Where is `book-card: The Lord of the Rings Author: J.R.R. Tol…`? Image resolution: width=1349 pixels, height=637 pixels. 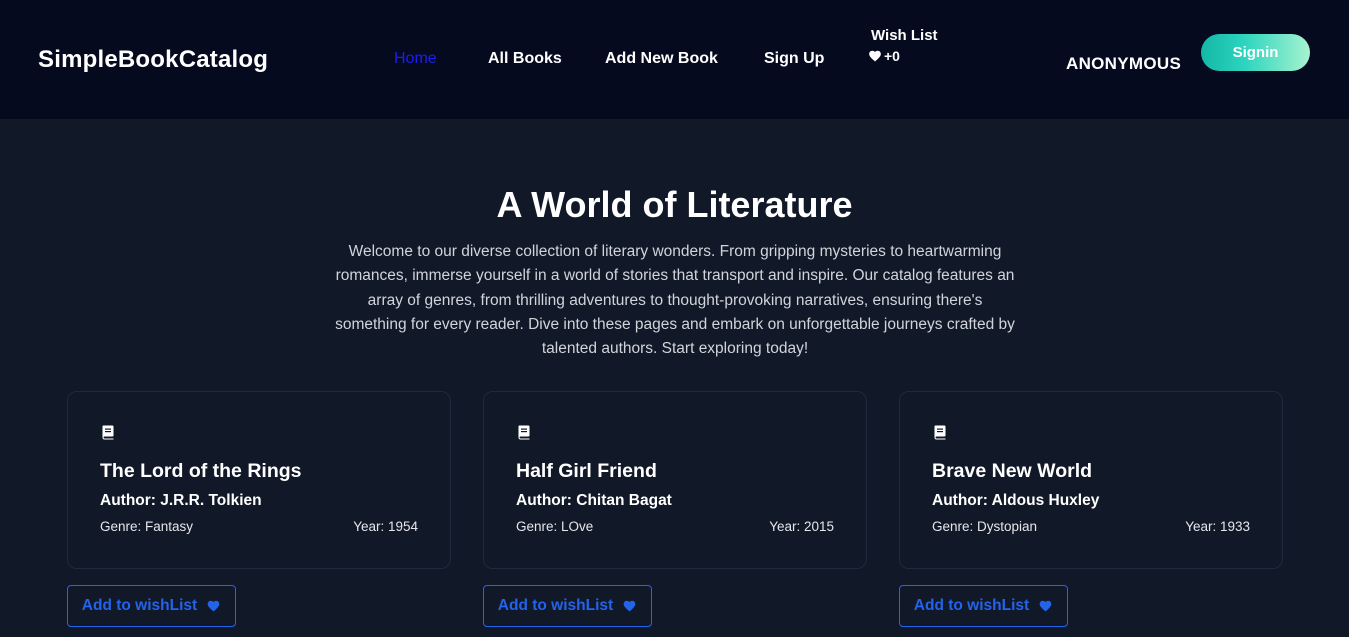
book-card: The Lord of the Rings Author: J.R.R. Tol… is located at coordinates (259, 480).